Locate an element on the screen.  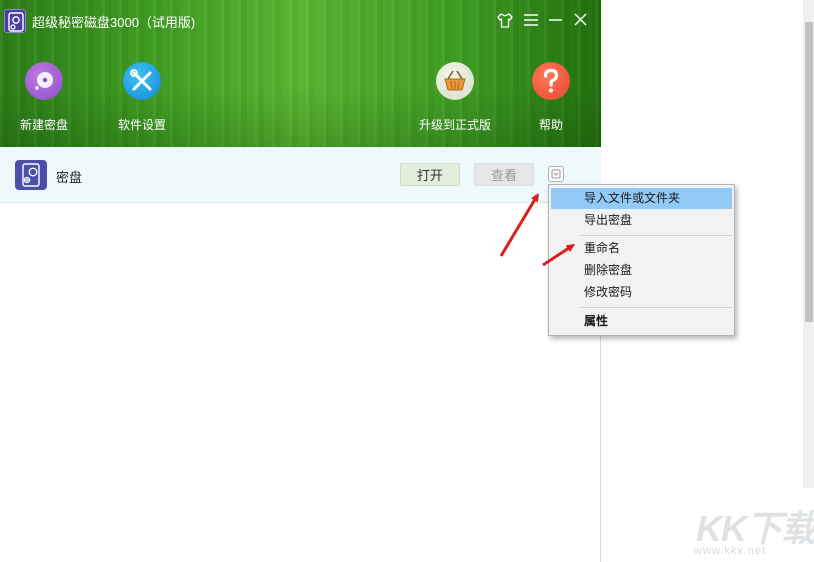
watermark-url: www.kkx.net is located at coordinates (730, 551).